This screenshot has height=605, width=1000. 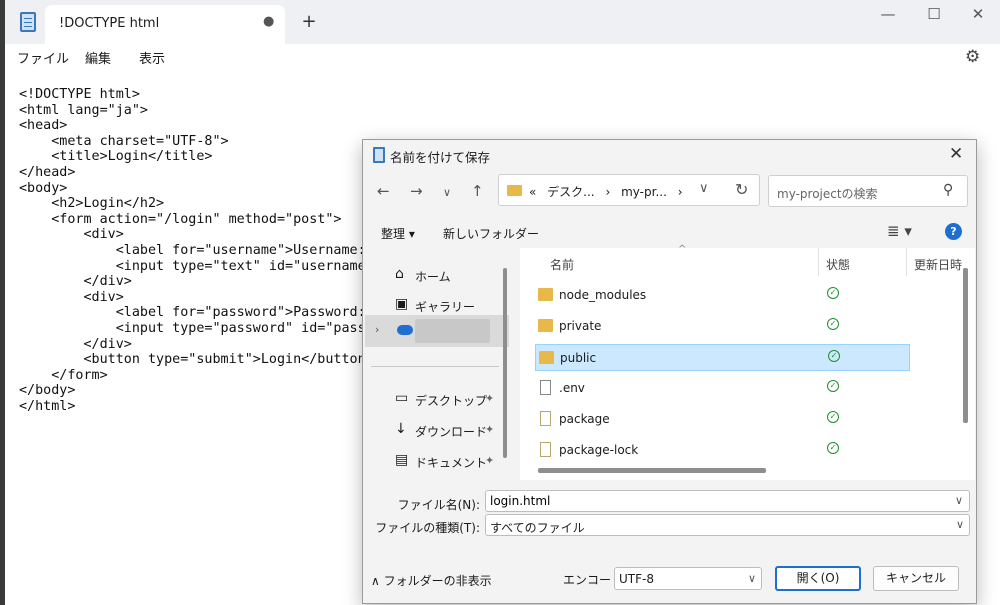 I want to click on search-icon: ⚲, so click(x=948, y=190).